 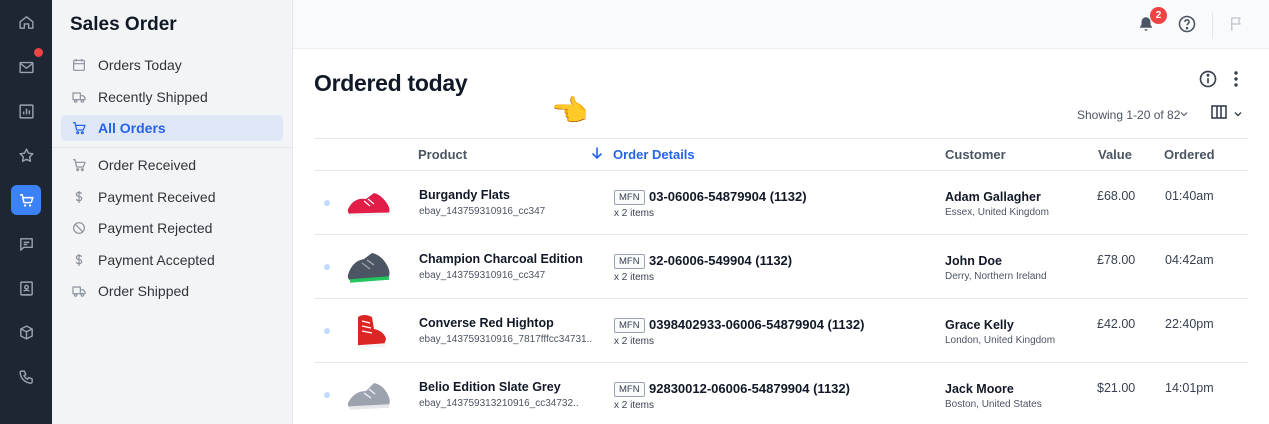 What do you see at coordinates (979, 325) in the screenshot?
I see `customer-name: Grace Kelly` at bounding box center [979, 325].